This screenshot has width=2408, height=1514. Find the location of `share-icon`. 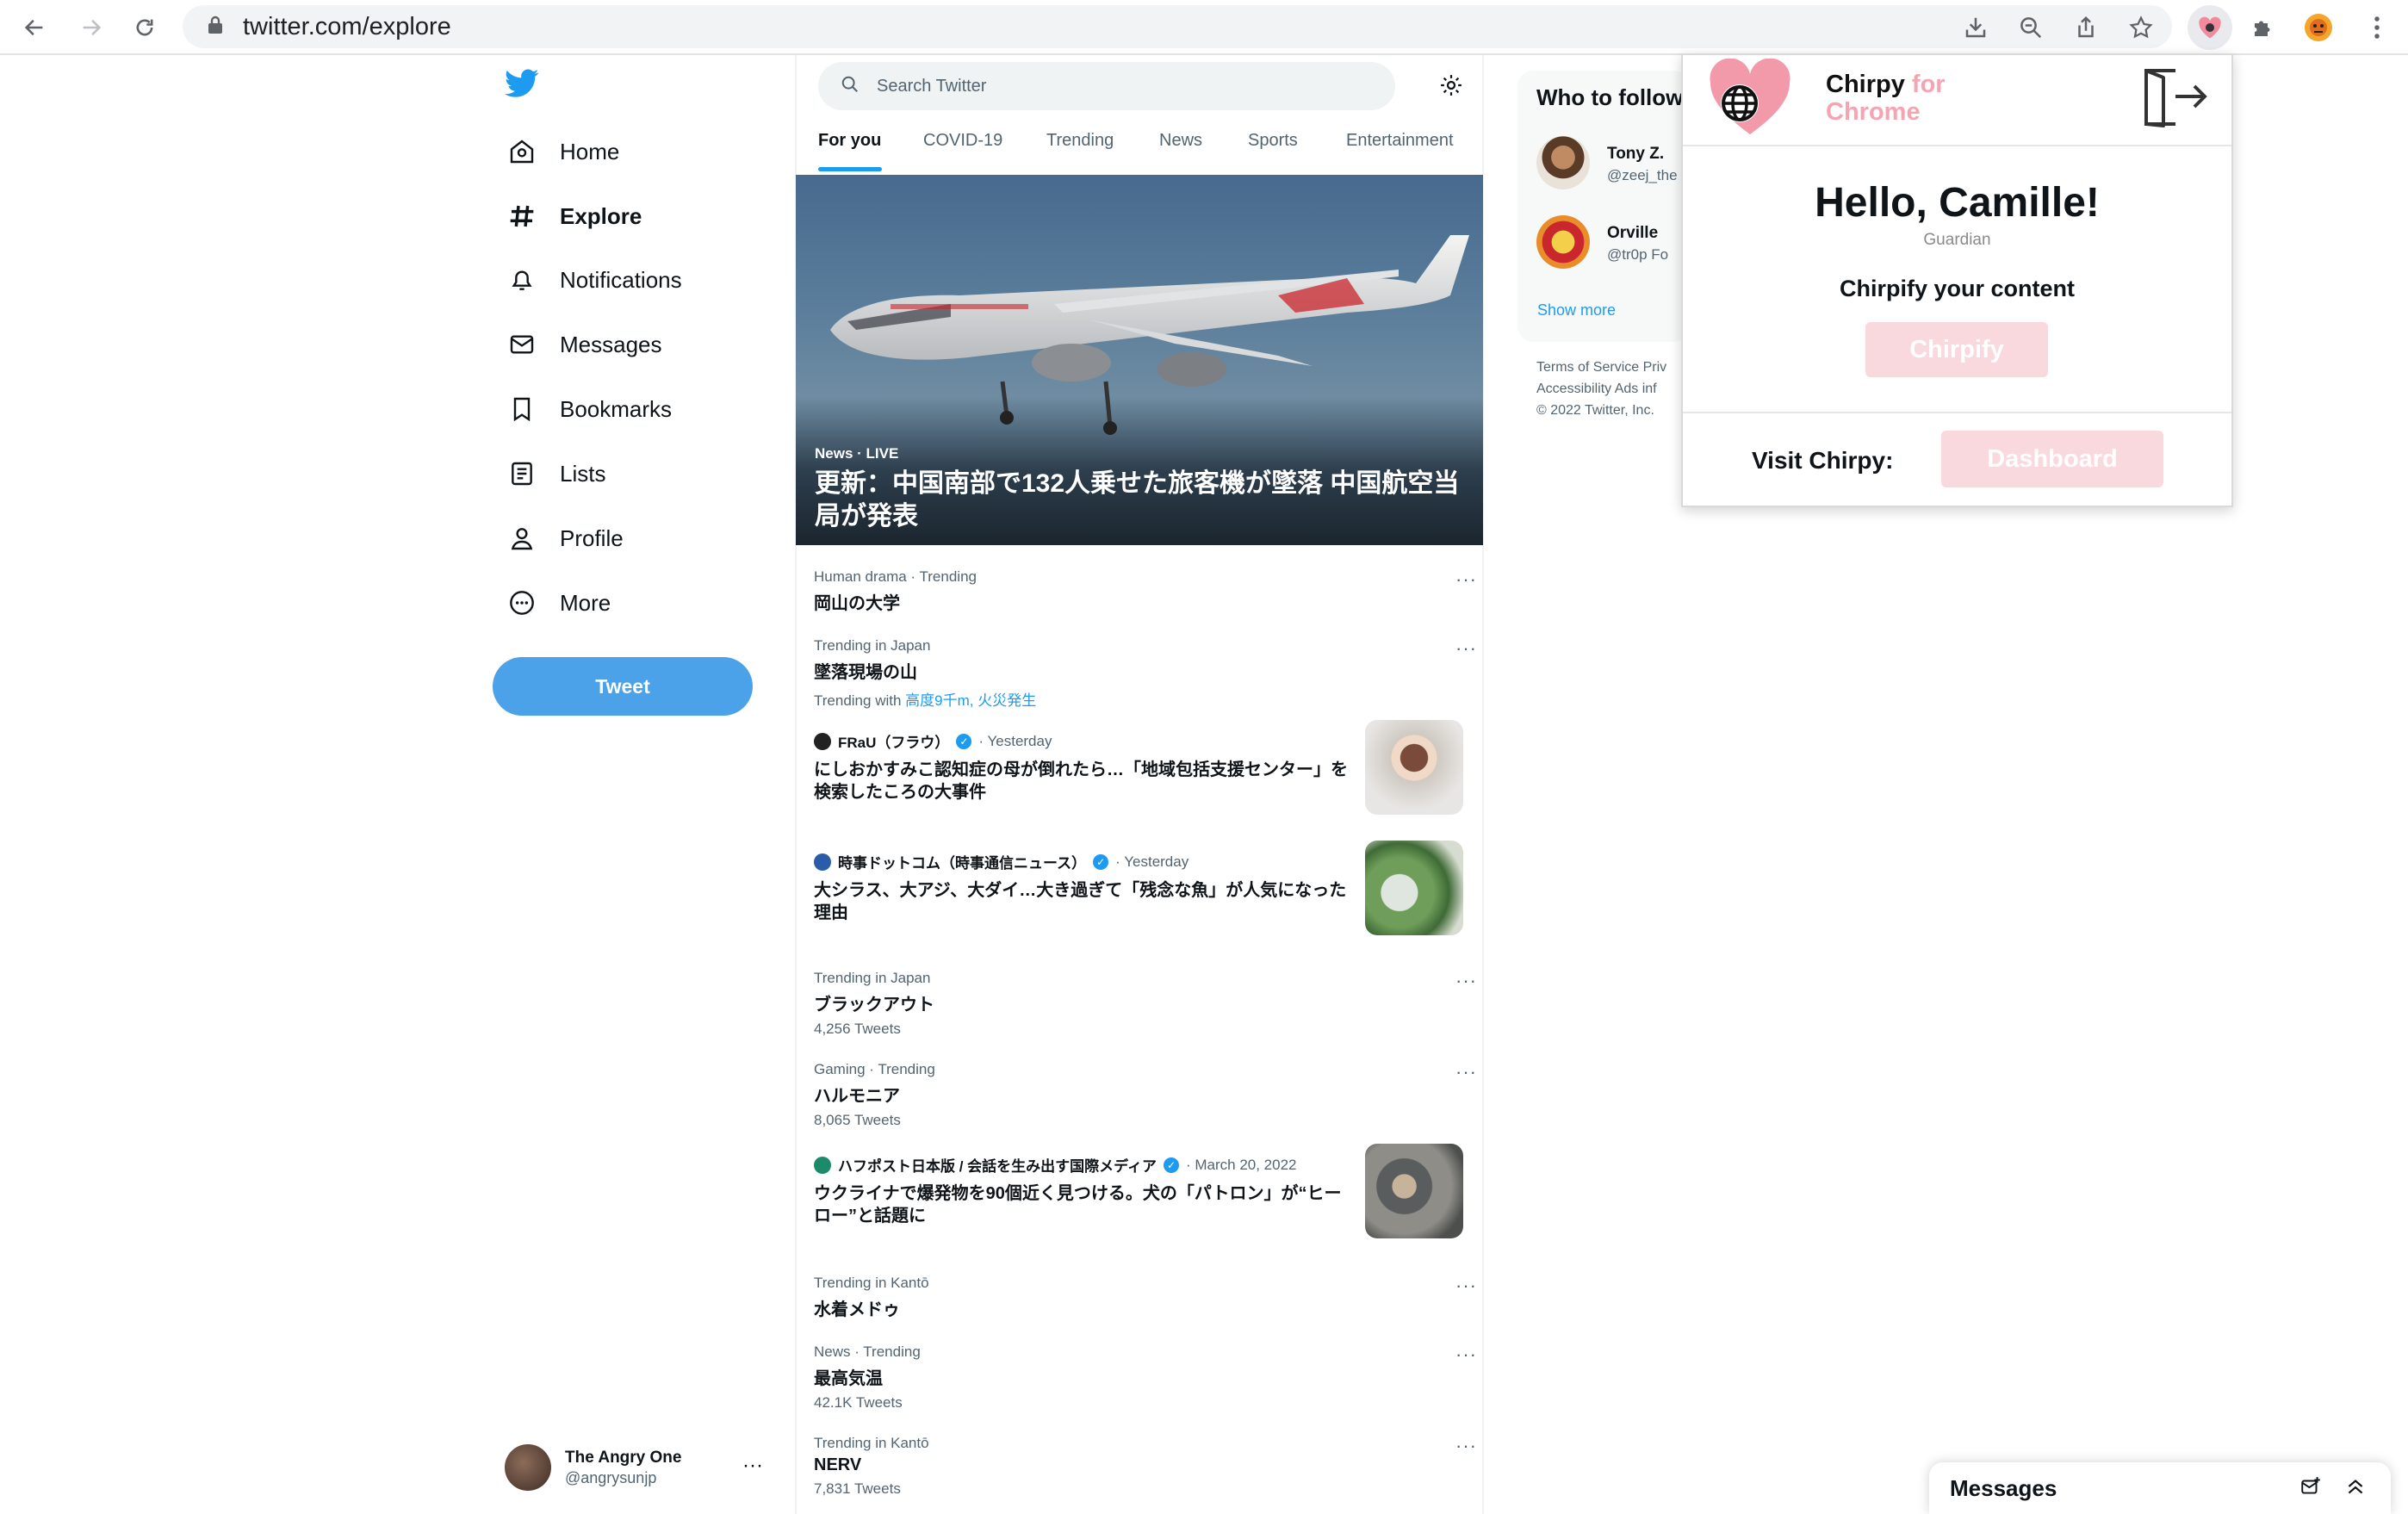

share-icon is located at coordinates (2086, 28).